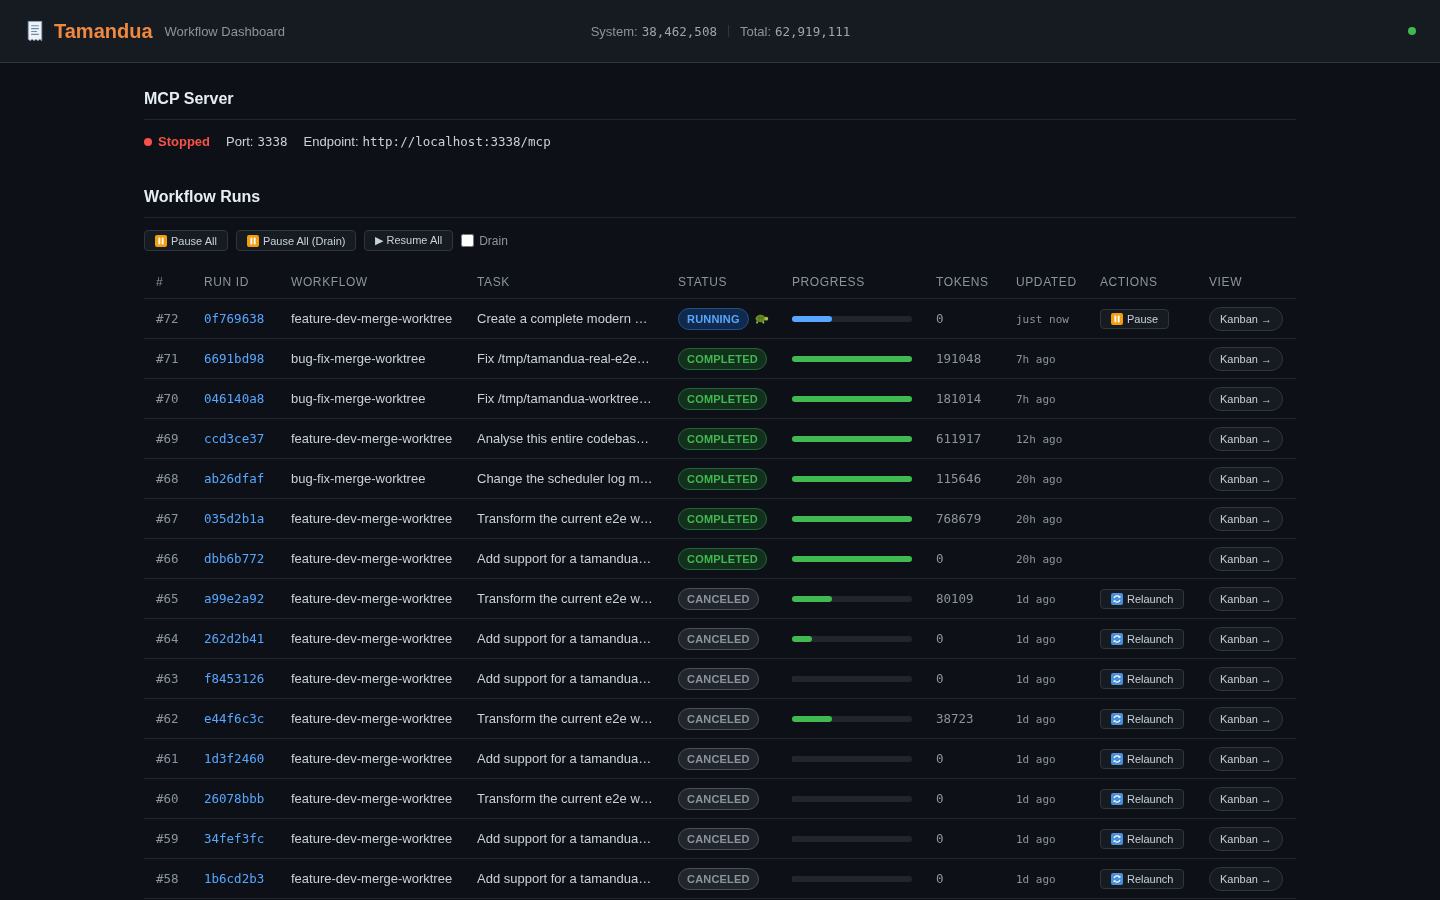 The height and width of the screenshot is (900, 1440). What do you see at coordinates (852, 282) in the screenshot?
I see `column-header: PROGRESS` at bounding box center [852, 282].